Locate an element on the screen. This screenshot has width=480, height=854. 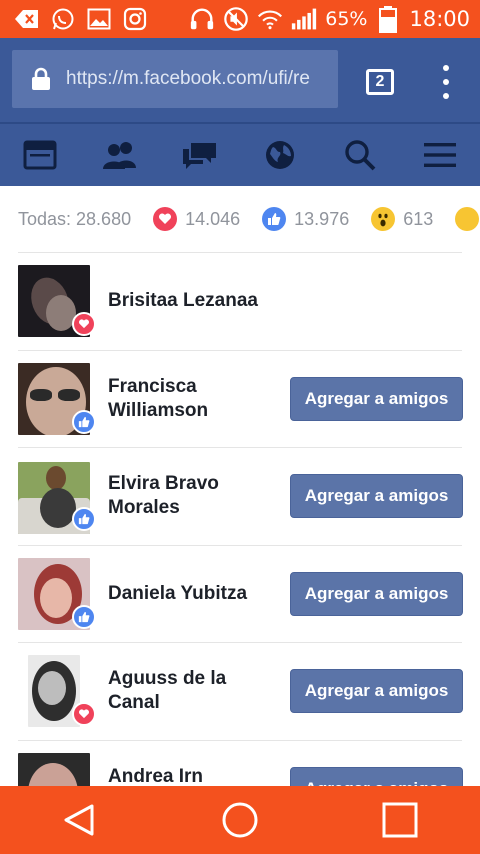
list-item: Francisca Williamson Agregar a amigos is located at coordinates (240, 399).